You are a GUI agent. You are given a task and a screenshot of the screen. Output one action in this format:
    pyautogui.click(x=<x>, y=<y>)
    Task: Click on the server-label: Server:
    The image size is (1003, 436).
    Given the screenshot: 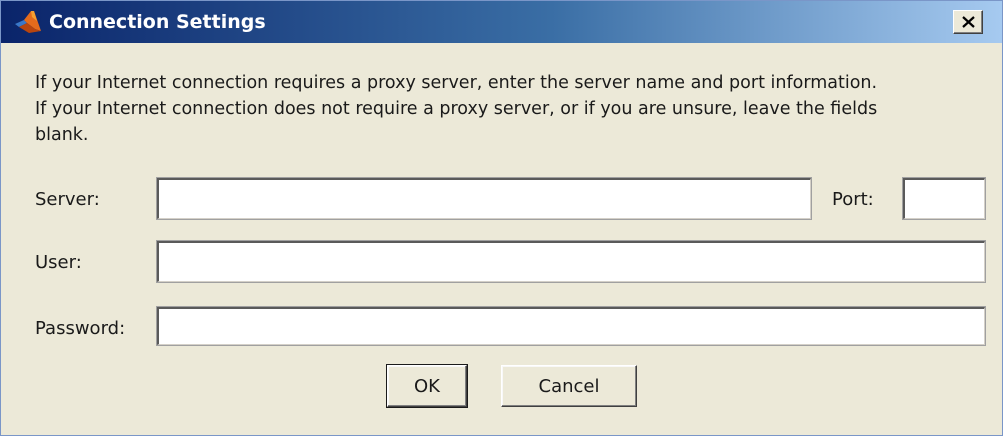 What is the action you would take?
    pyautogui.click(x=67, y=199)
    